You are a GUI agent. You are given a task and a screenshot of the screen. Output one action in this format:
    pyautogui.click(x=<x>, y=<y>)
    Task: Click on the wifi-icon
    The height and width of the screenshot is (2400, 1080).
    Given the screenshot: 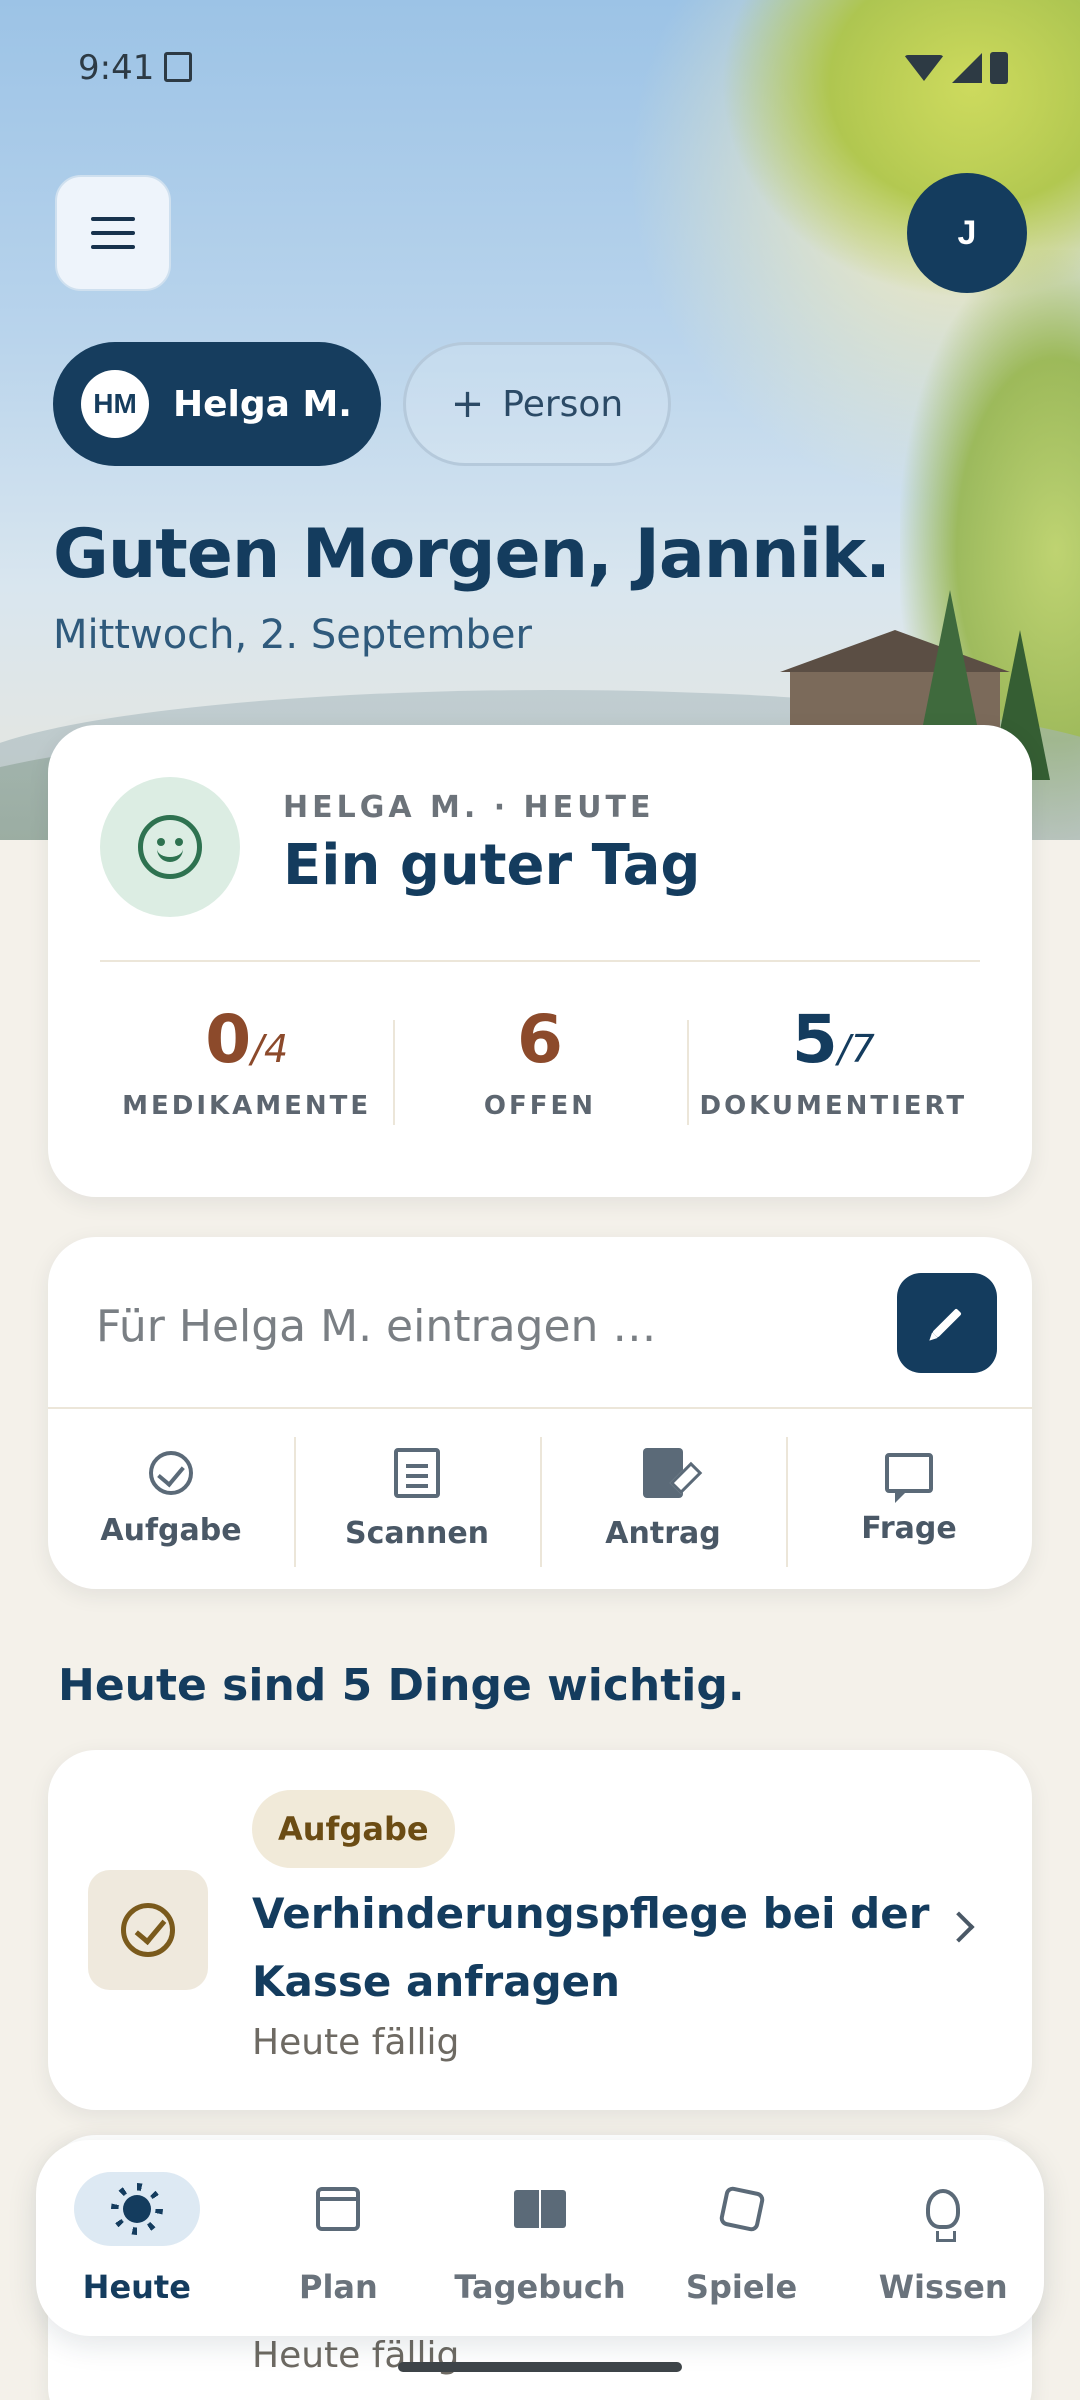 What is the action you would take?
    pyautogui.click(x=924, y=68)
    